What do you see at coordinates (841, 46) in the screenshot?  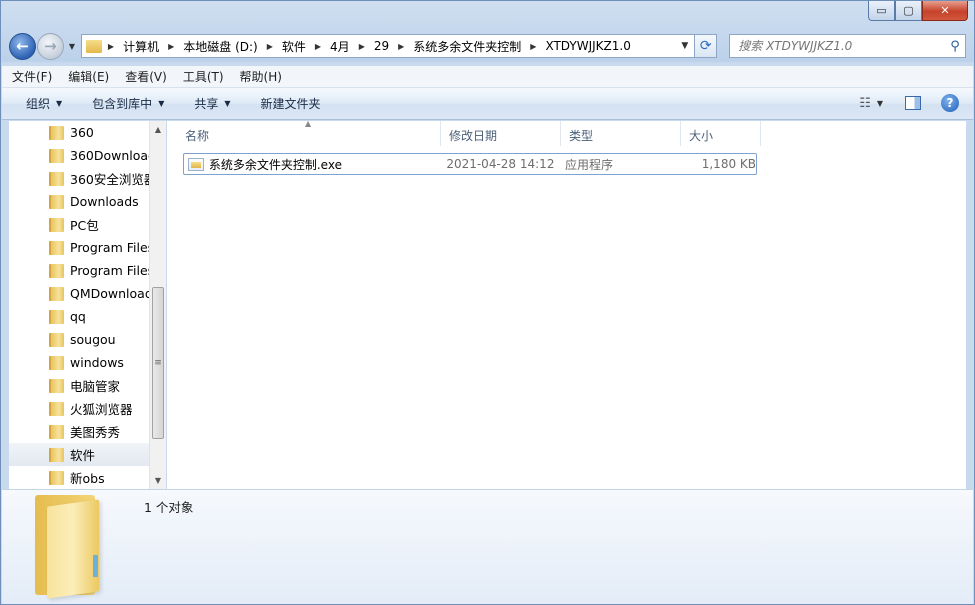 I see `search-input` at bounding box center [841, 46].